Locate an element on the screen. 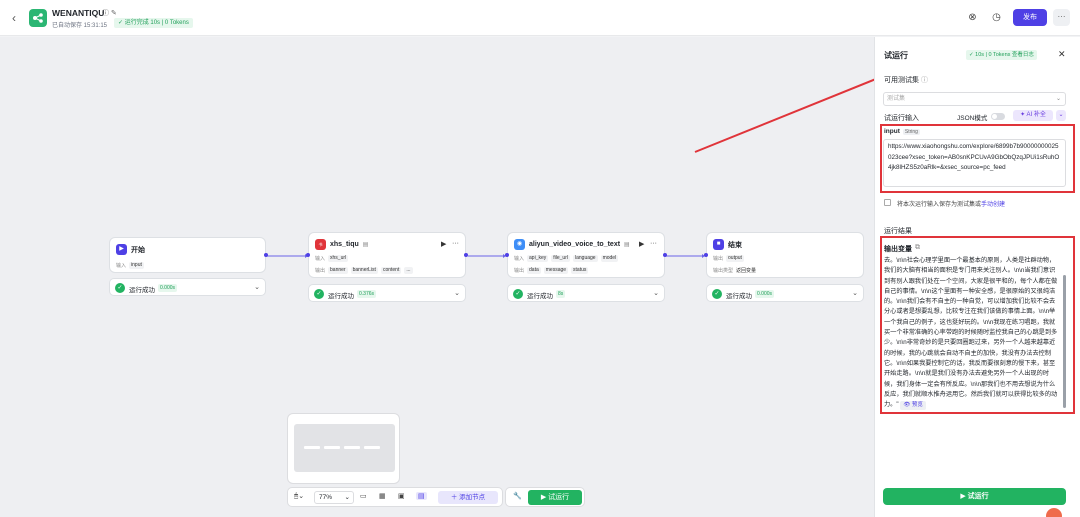 This screenshot has width=1080, height=517. node-type-row: 输出类型 返回变量 is located at coordinates (734, 270).